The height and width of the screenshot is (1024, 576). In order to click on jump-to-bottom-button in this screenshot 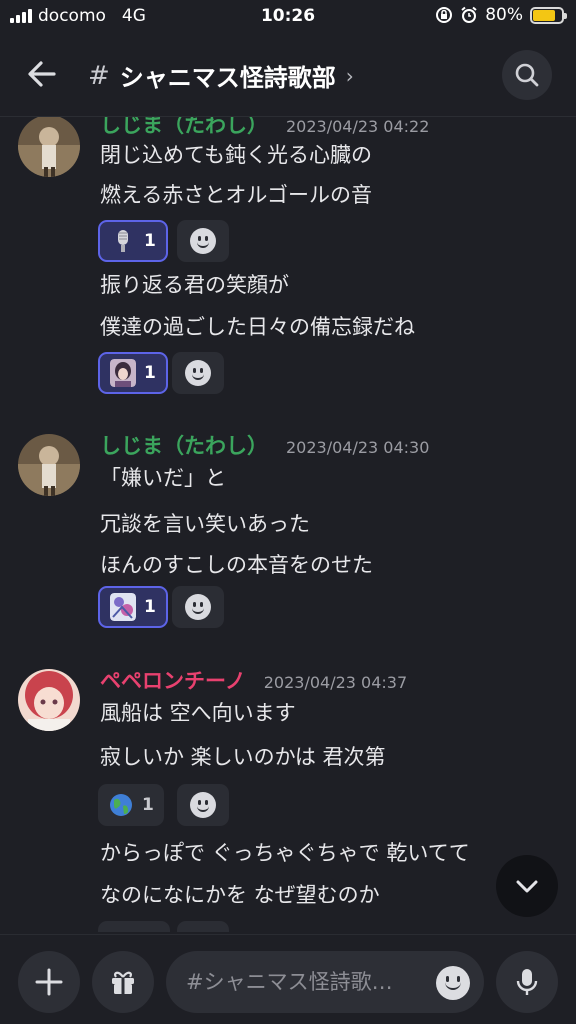, I will do `click(527, 886)`.